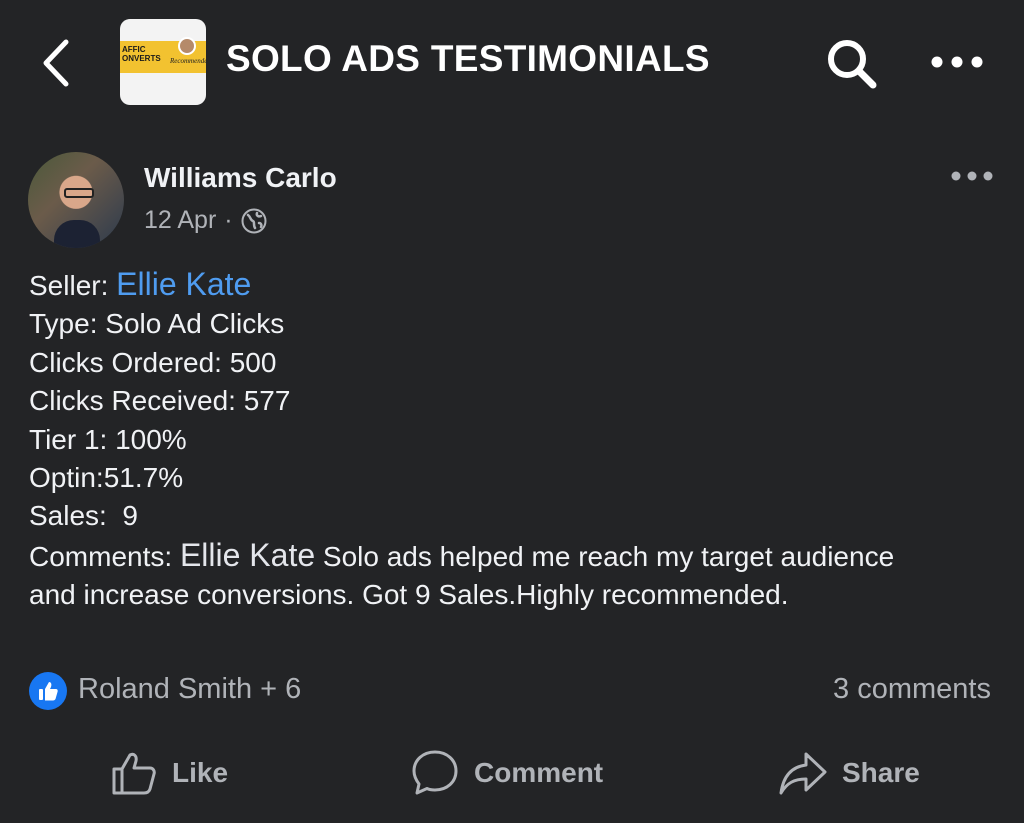  What do you see at coordinates (881, 772) in the screenshot?
I see `share-label: Share` at bounding box center [881, 772].